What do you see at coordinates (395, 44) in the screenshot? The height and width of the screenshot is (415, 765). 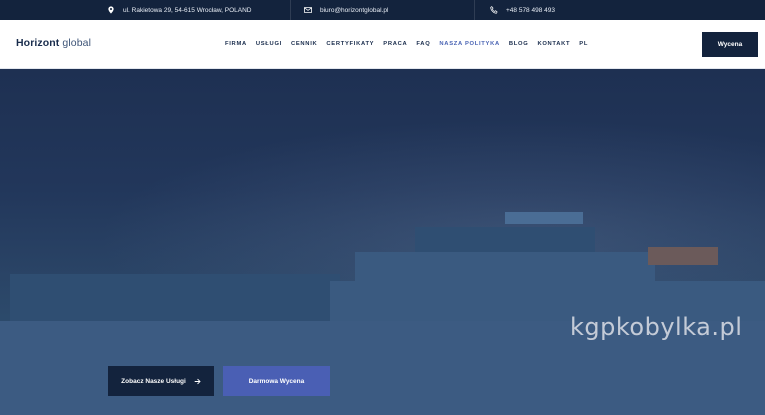 I see `nav-item-praca: PRACA` at bounding box center [395, 44].